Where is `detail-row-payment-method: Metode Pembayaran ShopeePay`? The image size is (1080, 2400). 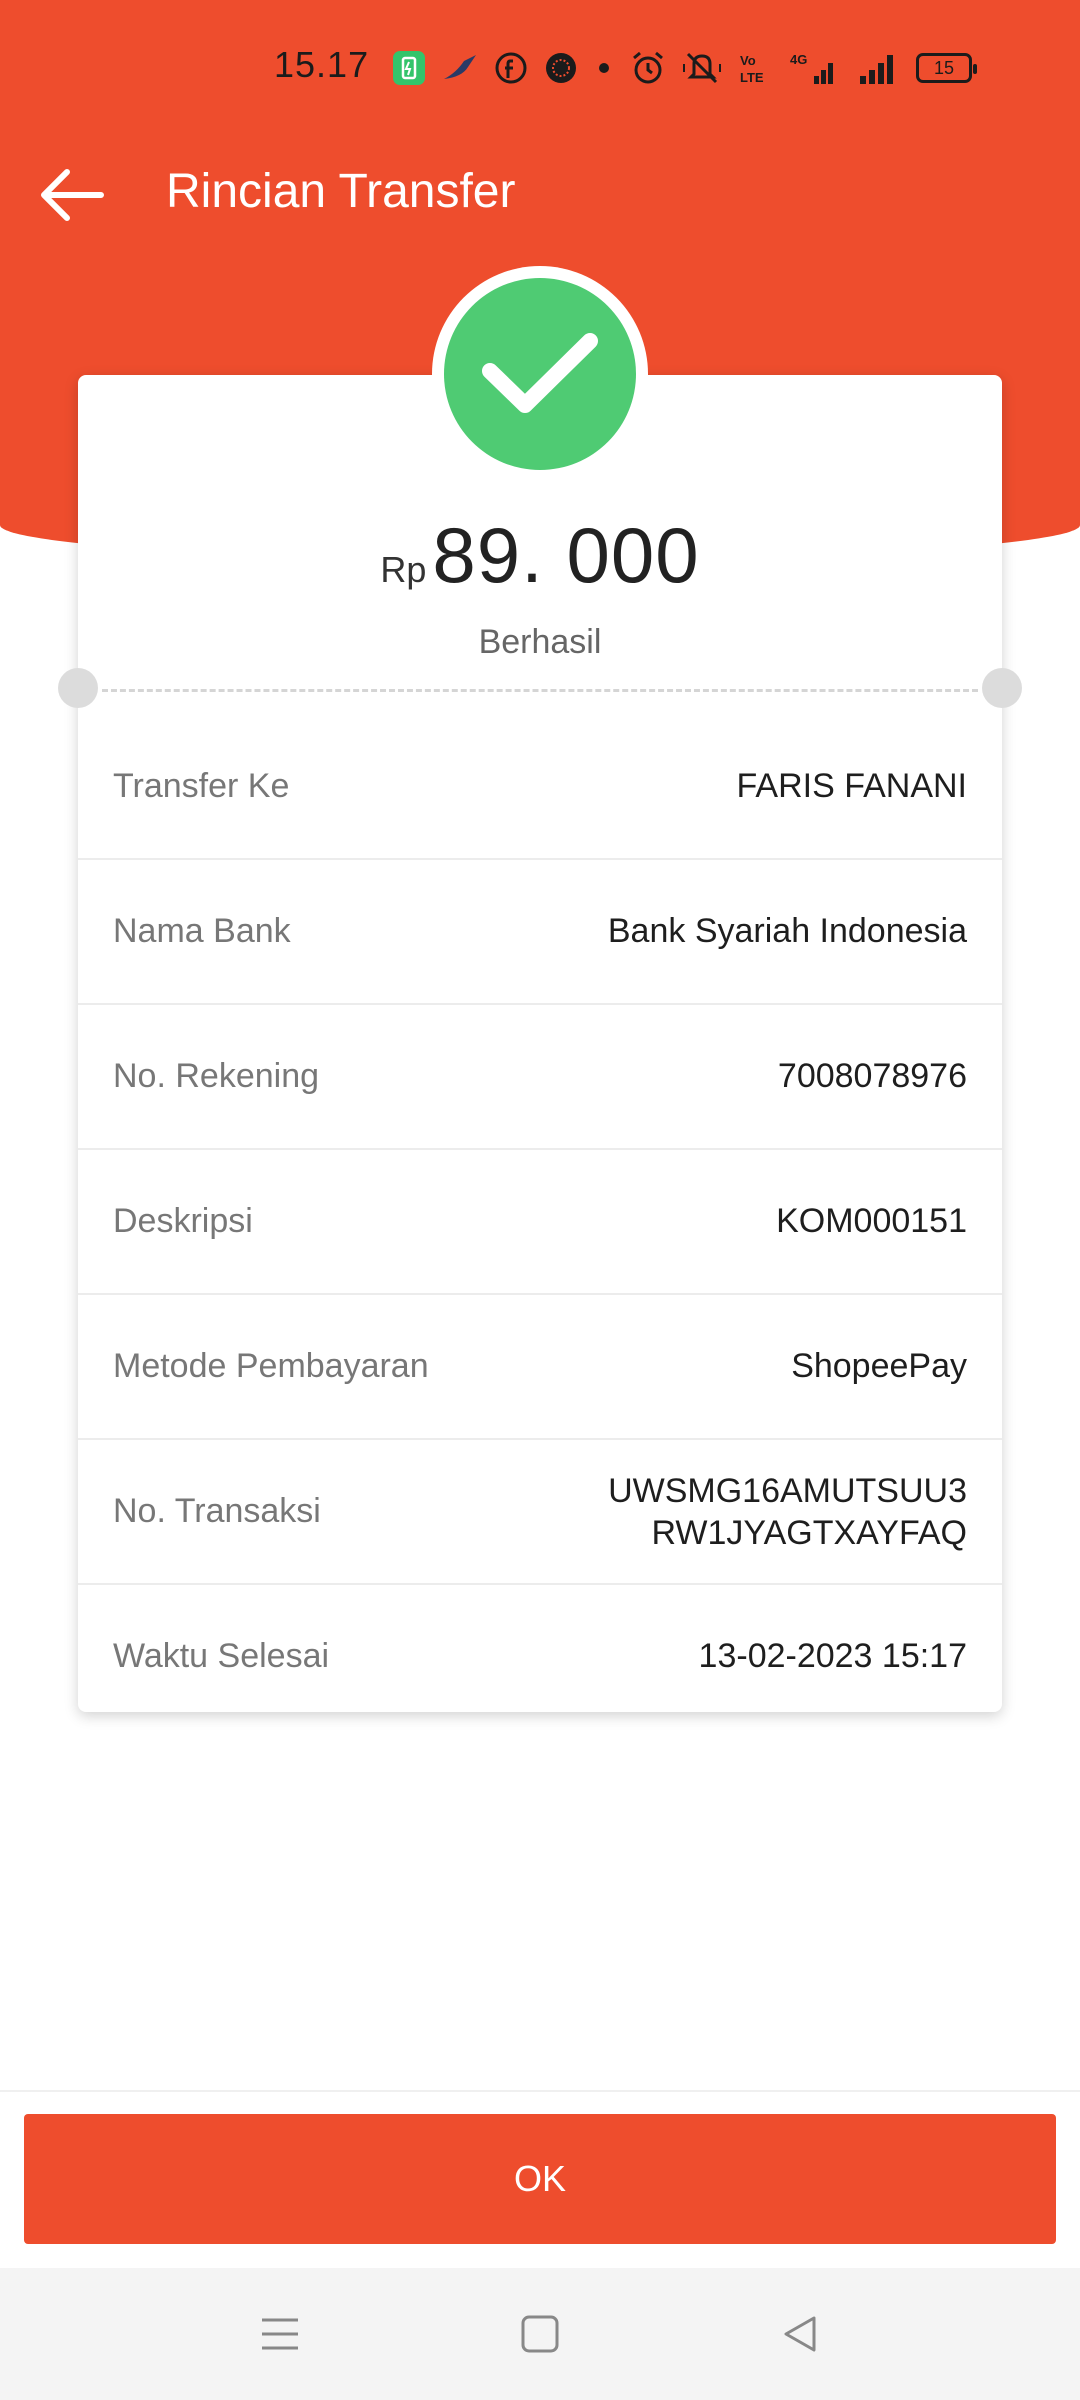
detail-row-payment-method: Metode Pembayaran ShopeePay is located at coordinates (540, 1367).